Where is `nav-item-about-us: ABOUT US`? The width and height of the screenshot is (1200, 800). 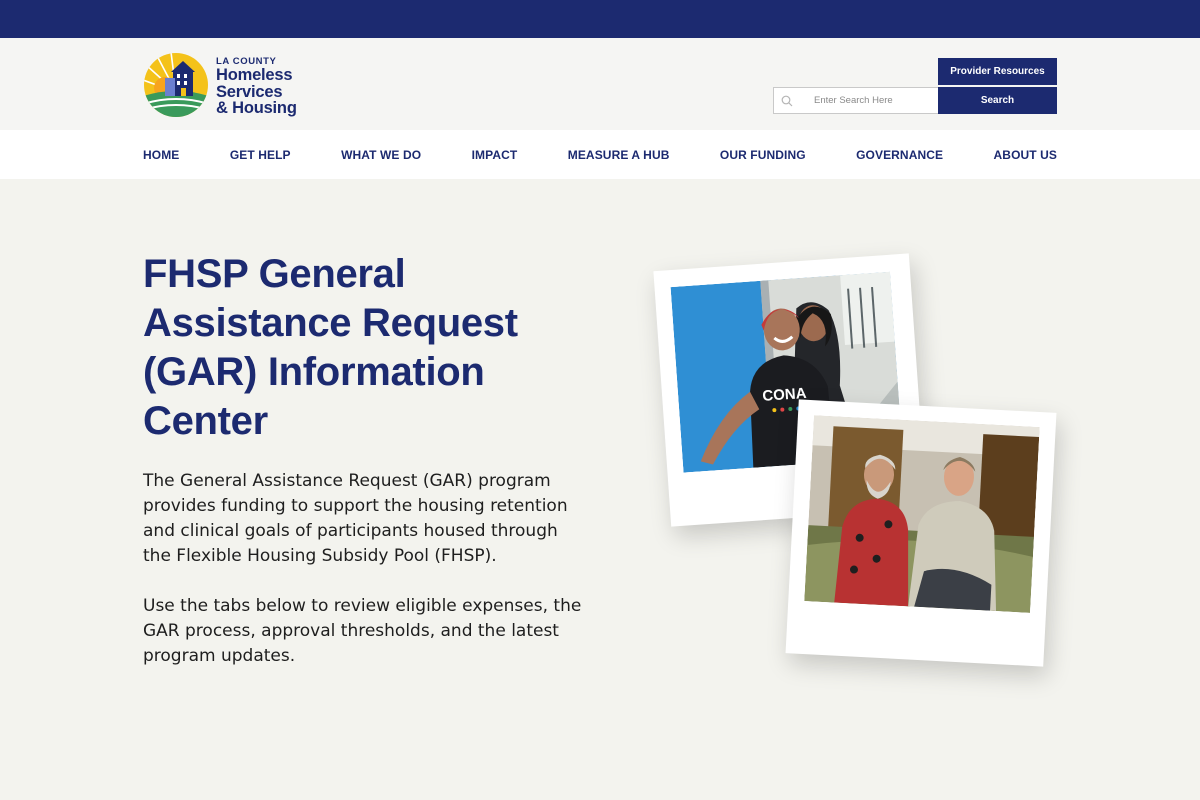 nav-item-about-us: ABOUT US is located at coordinates (1025, 155).